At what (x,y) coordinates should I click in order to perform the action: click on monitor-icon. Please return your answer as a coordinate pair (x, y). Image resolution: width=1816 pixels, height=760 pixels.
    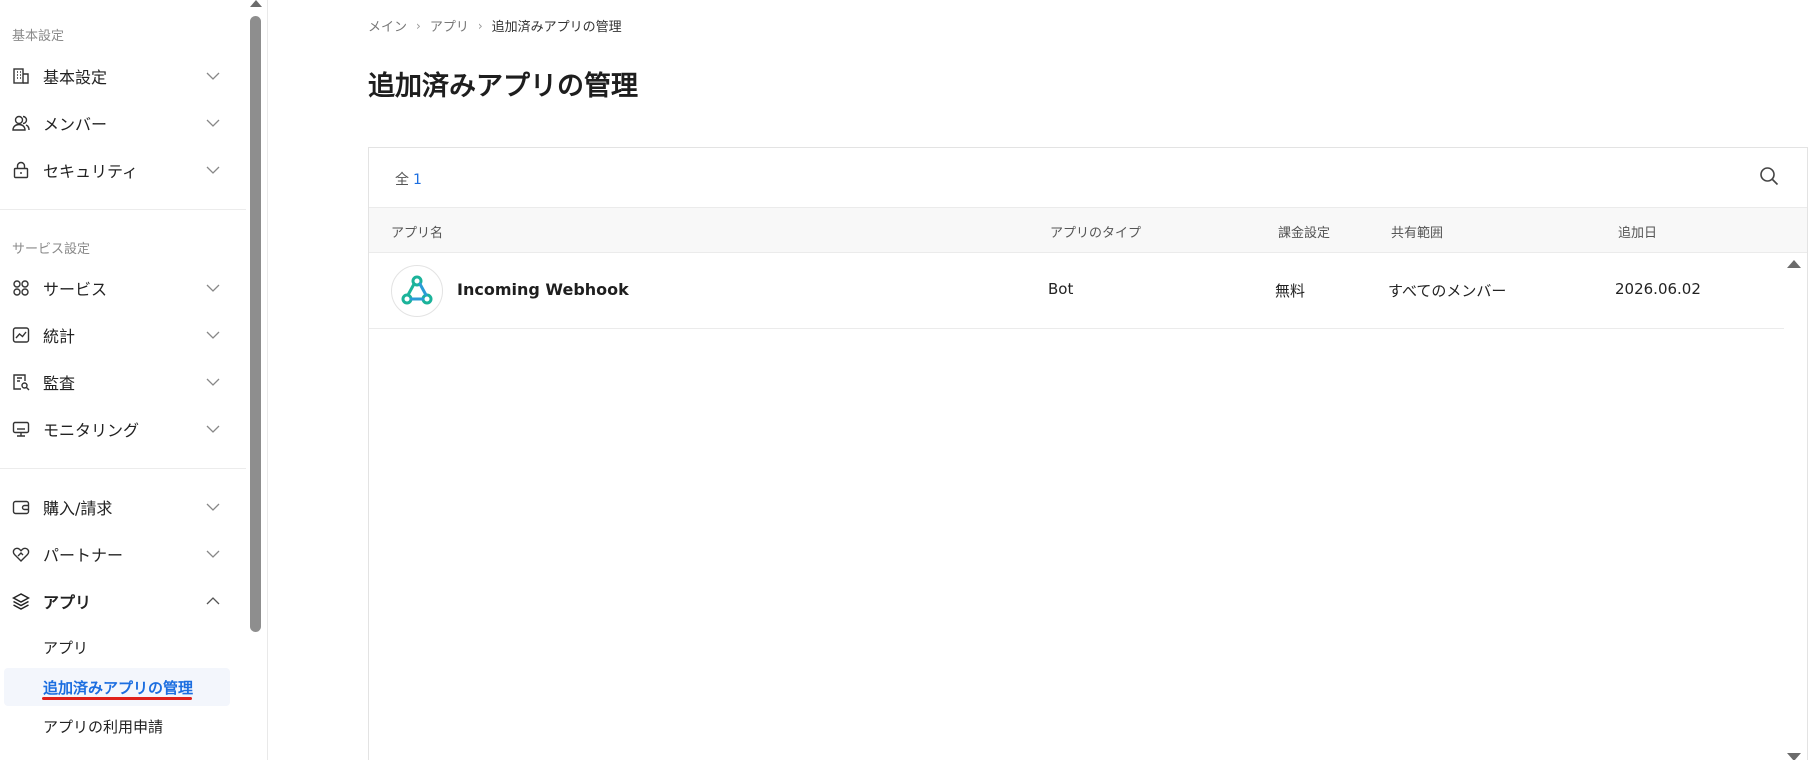
    Looking at the image, I should click on (21, 429).